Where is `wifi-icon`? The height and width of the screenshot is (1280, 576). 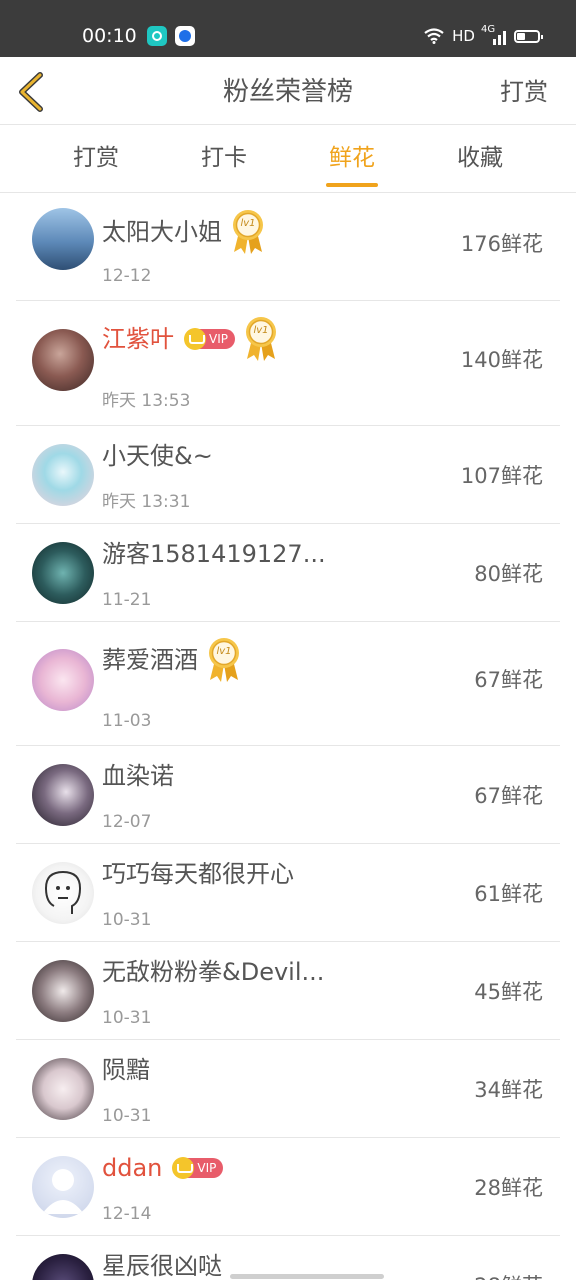
wifi-icon is located at coordinates (434, 36).